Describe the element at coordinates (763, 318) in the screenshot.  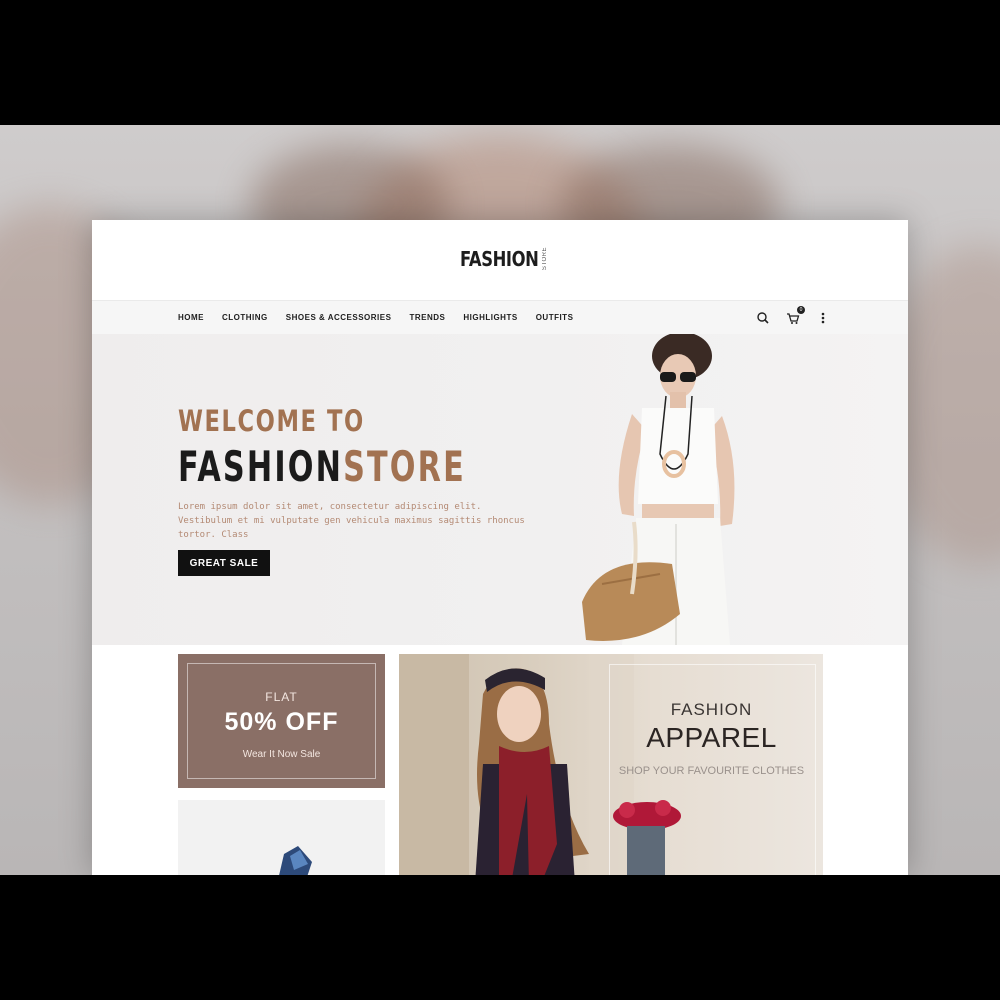
I see `search-icon` at that location.